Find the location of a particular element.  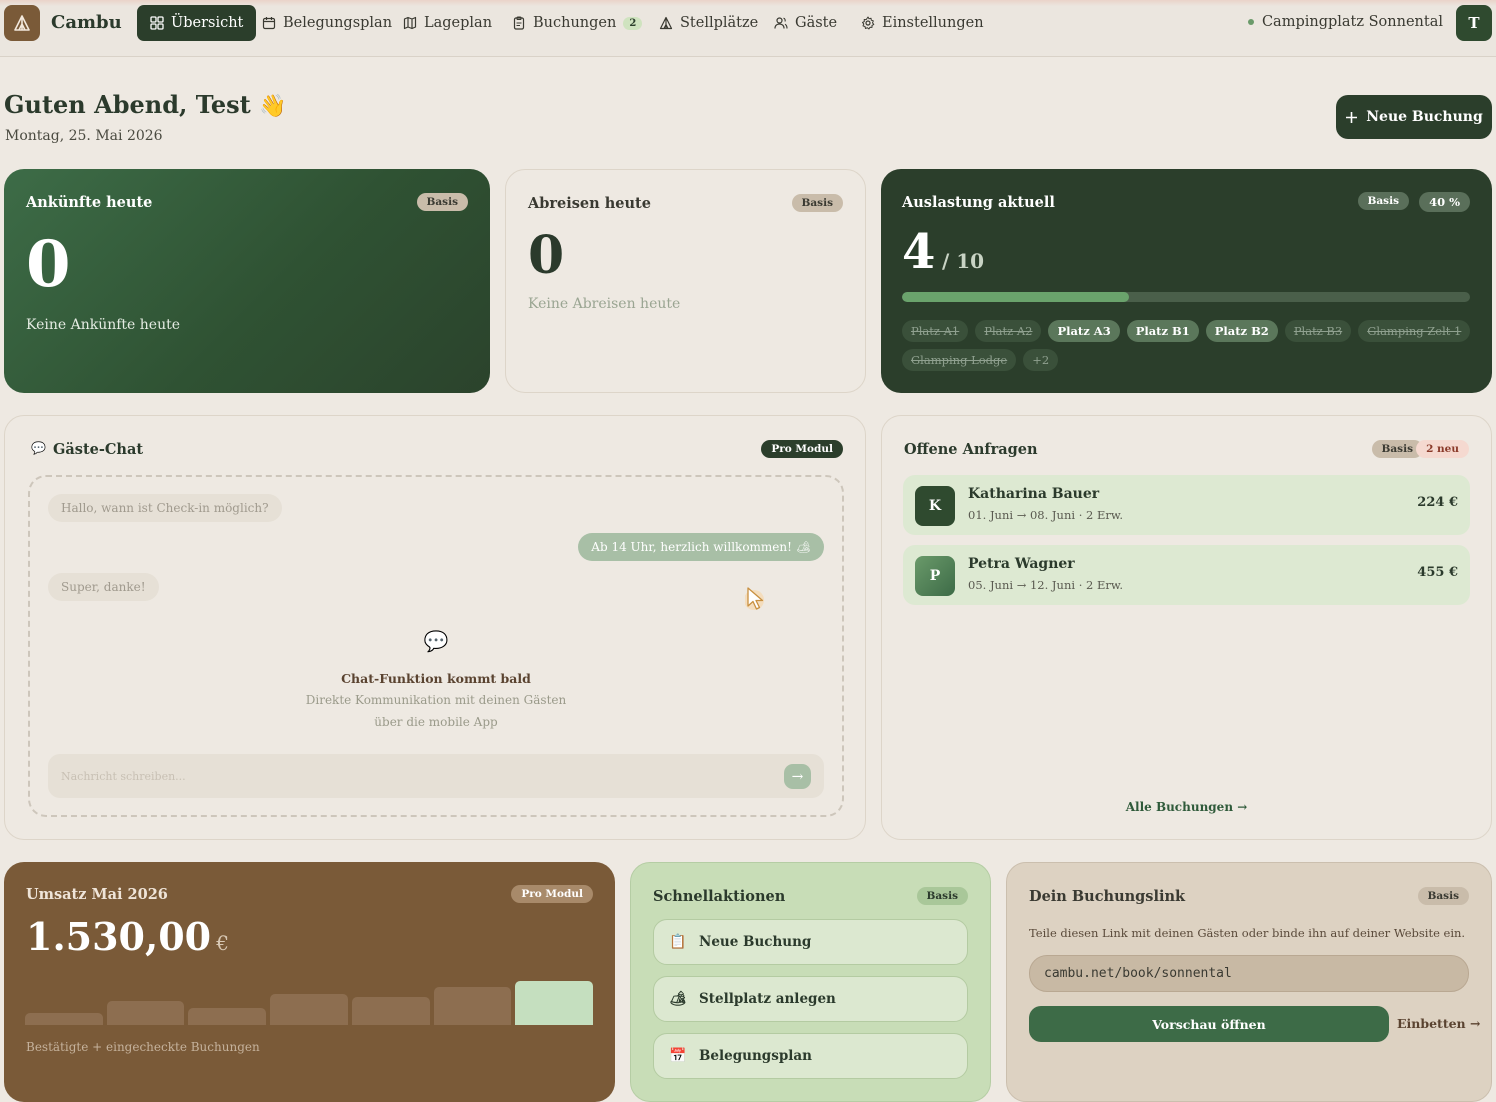

wave-icon: 👋 is located at coordinates (273, 106).